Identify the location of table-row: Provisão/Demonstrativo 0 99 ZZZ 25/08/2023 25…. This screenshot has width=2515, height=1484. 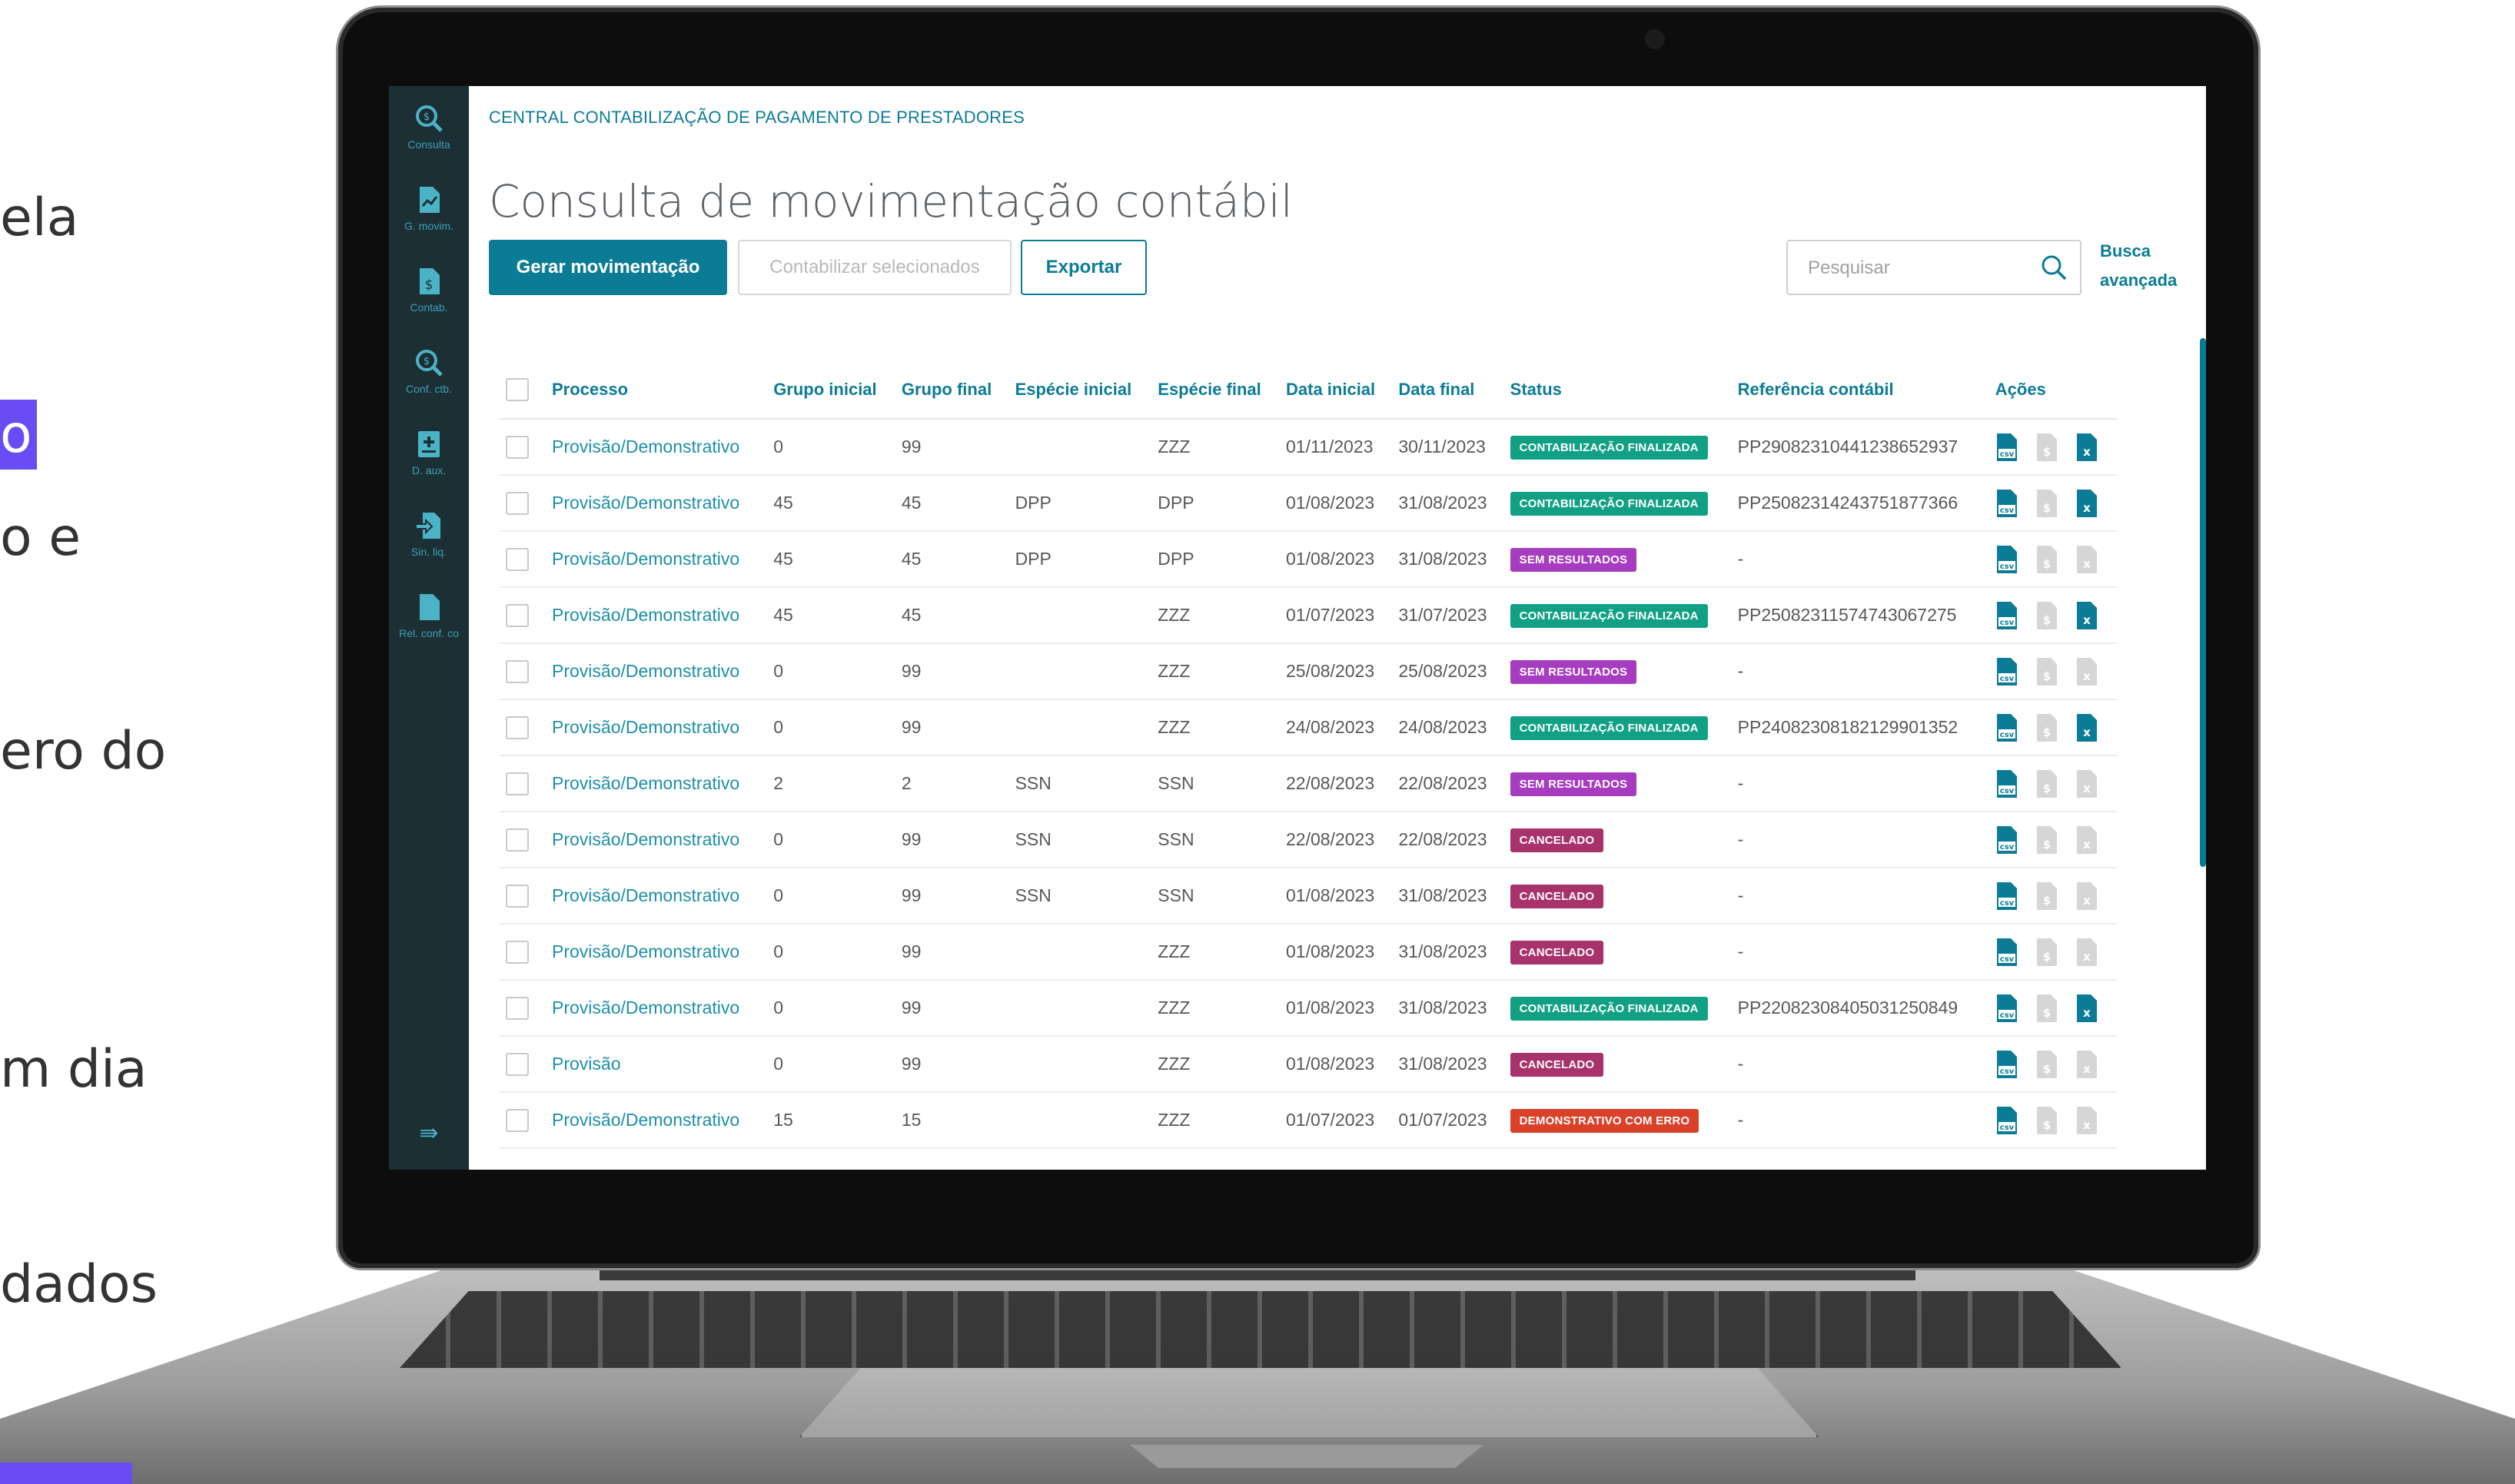
(1308, 671).